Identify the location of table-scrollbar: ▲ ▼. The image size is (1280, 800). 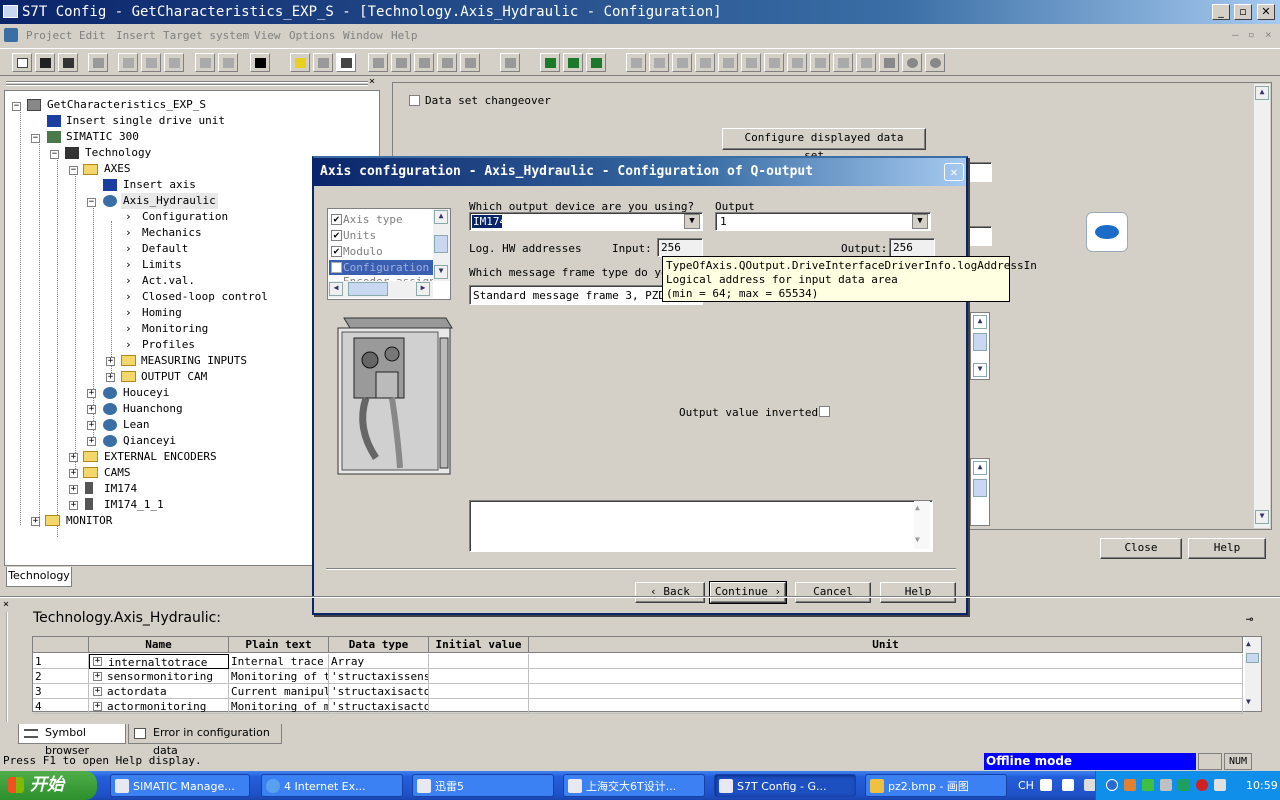
(1253, 674).